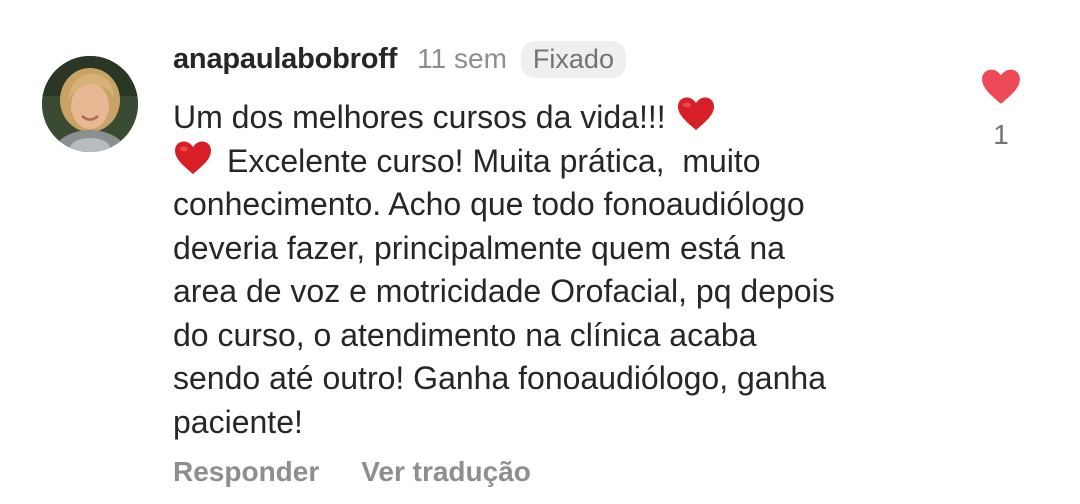 This screenshot has height=504, width=1080. What do you see at coordinates (462, 58) in the screenshot?
I see `timestamp: 11 sem` at bounding box center [462, 58].